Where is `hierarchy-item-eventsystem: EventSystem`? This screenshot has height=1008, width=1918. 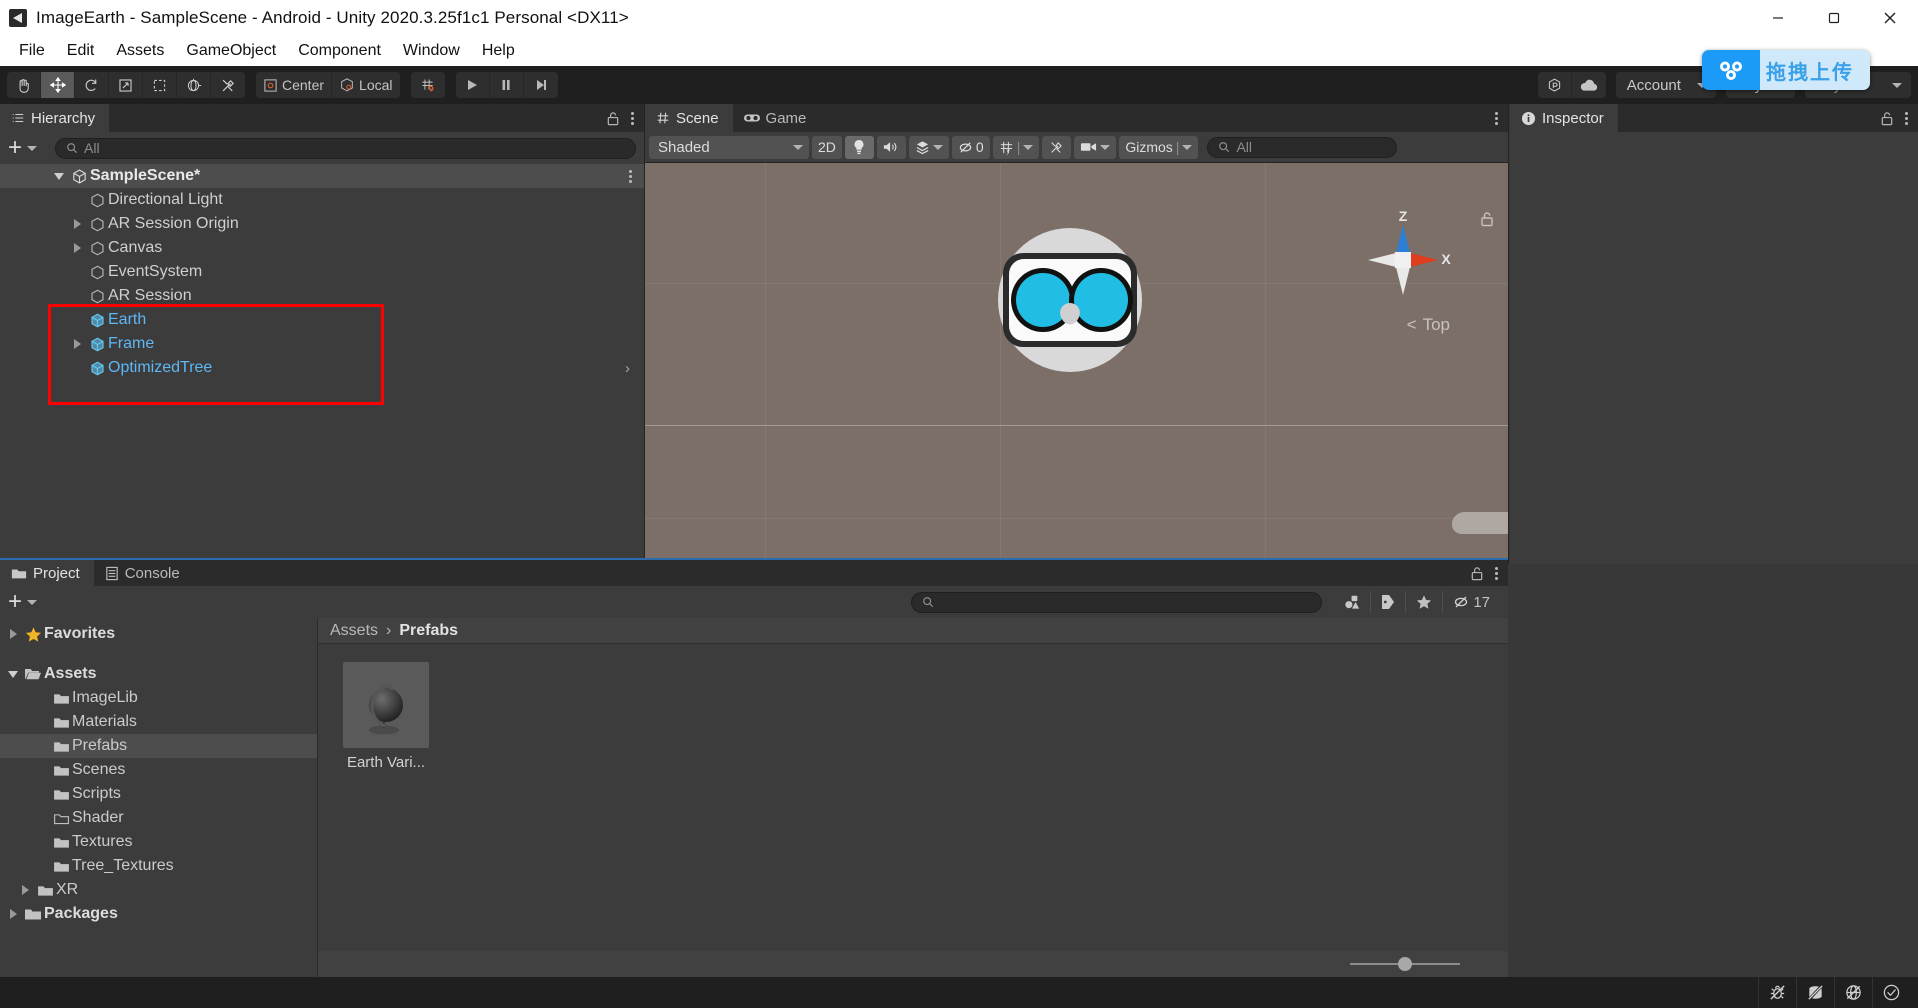
hierarchy-item-eventsystem: EventSystem is located at coordinates (322, 272).